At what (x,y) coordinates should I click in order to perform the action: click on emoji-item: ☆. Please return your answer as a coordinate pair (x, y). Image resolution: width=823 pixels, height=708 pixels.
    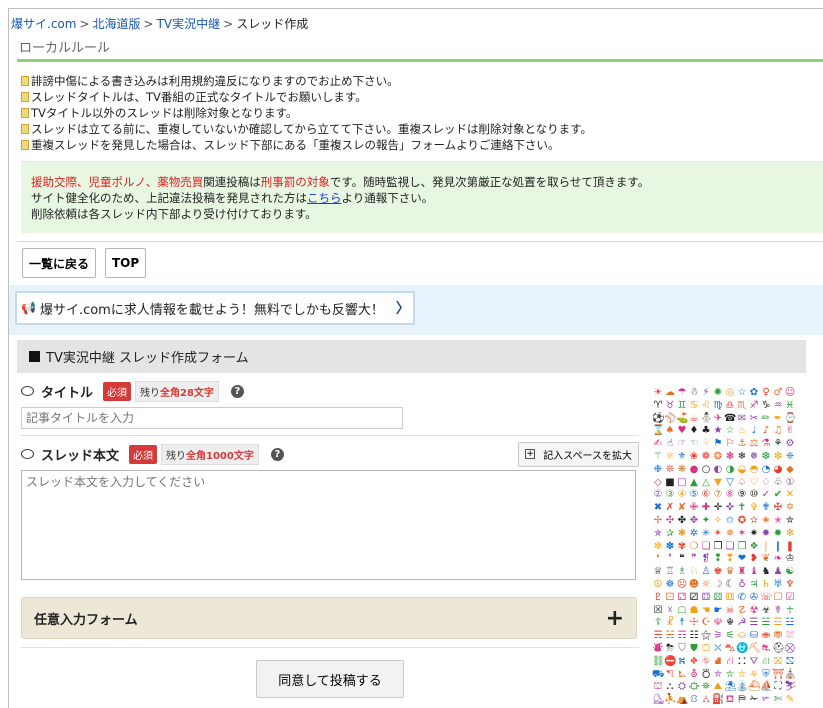
    Looking at the image, I should click on (730, 431).